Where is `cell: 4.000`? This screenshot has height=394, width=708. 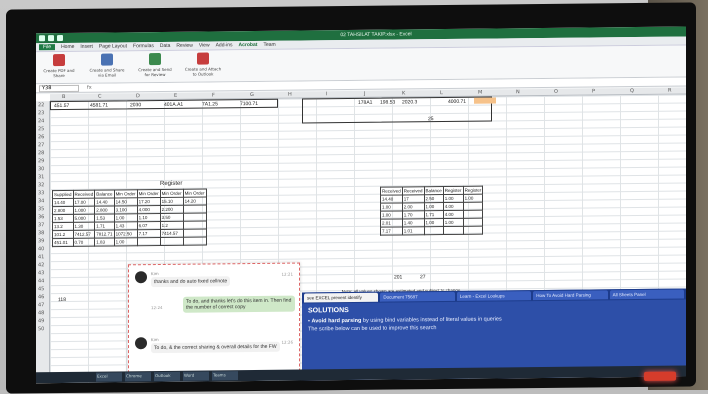 cell: 4.000 is located at coordinates (149, 209).